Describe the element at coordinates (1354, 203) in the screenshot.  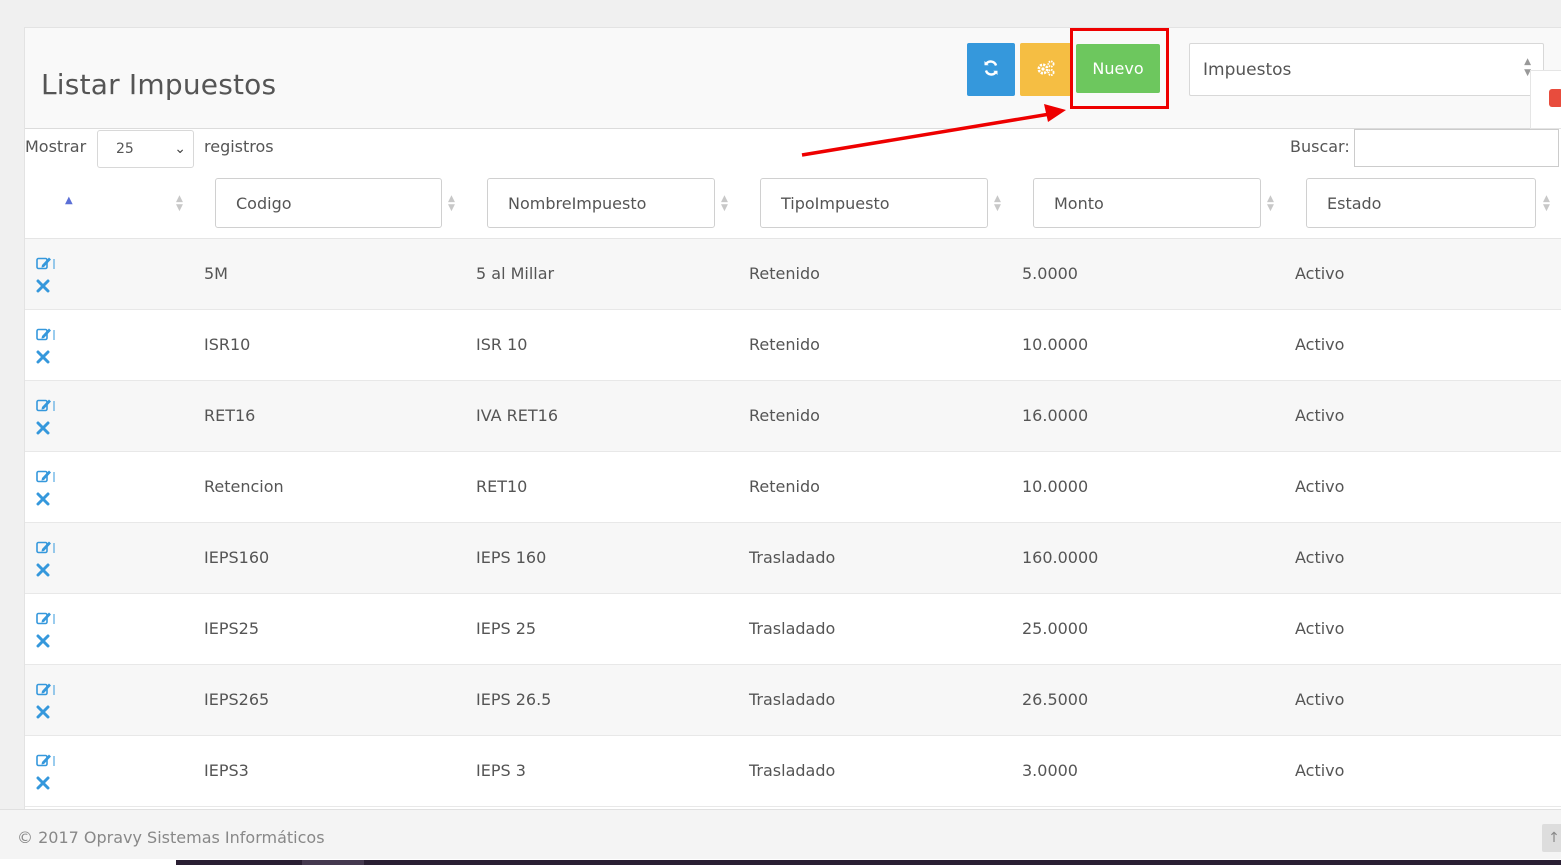
I see `column-header-estado: Estado` at that location.